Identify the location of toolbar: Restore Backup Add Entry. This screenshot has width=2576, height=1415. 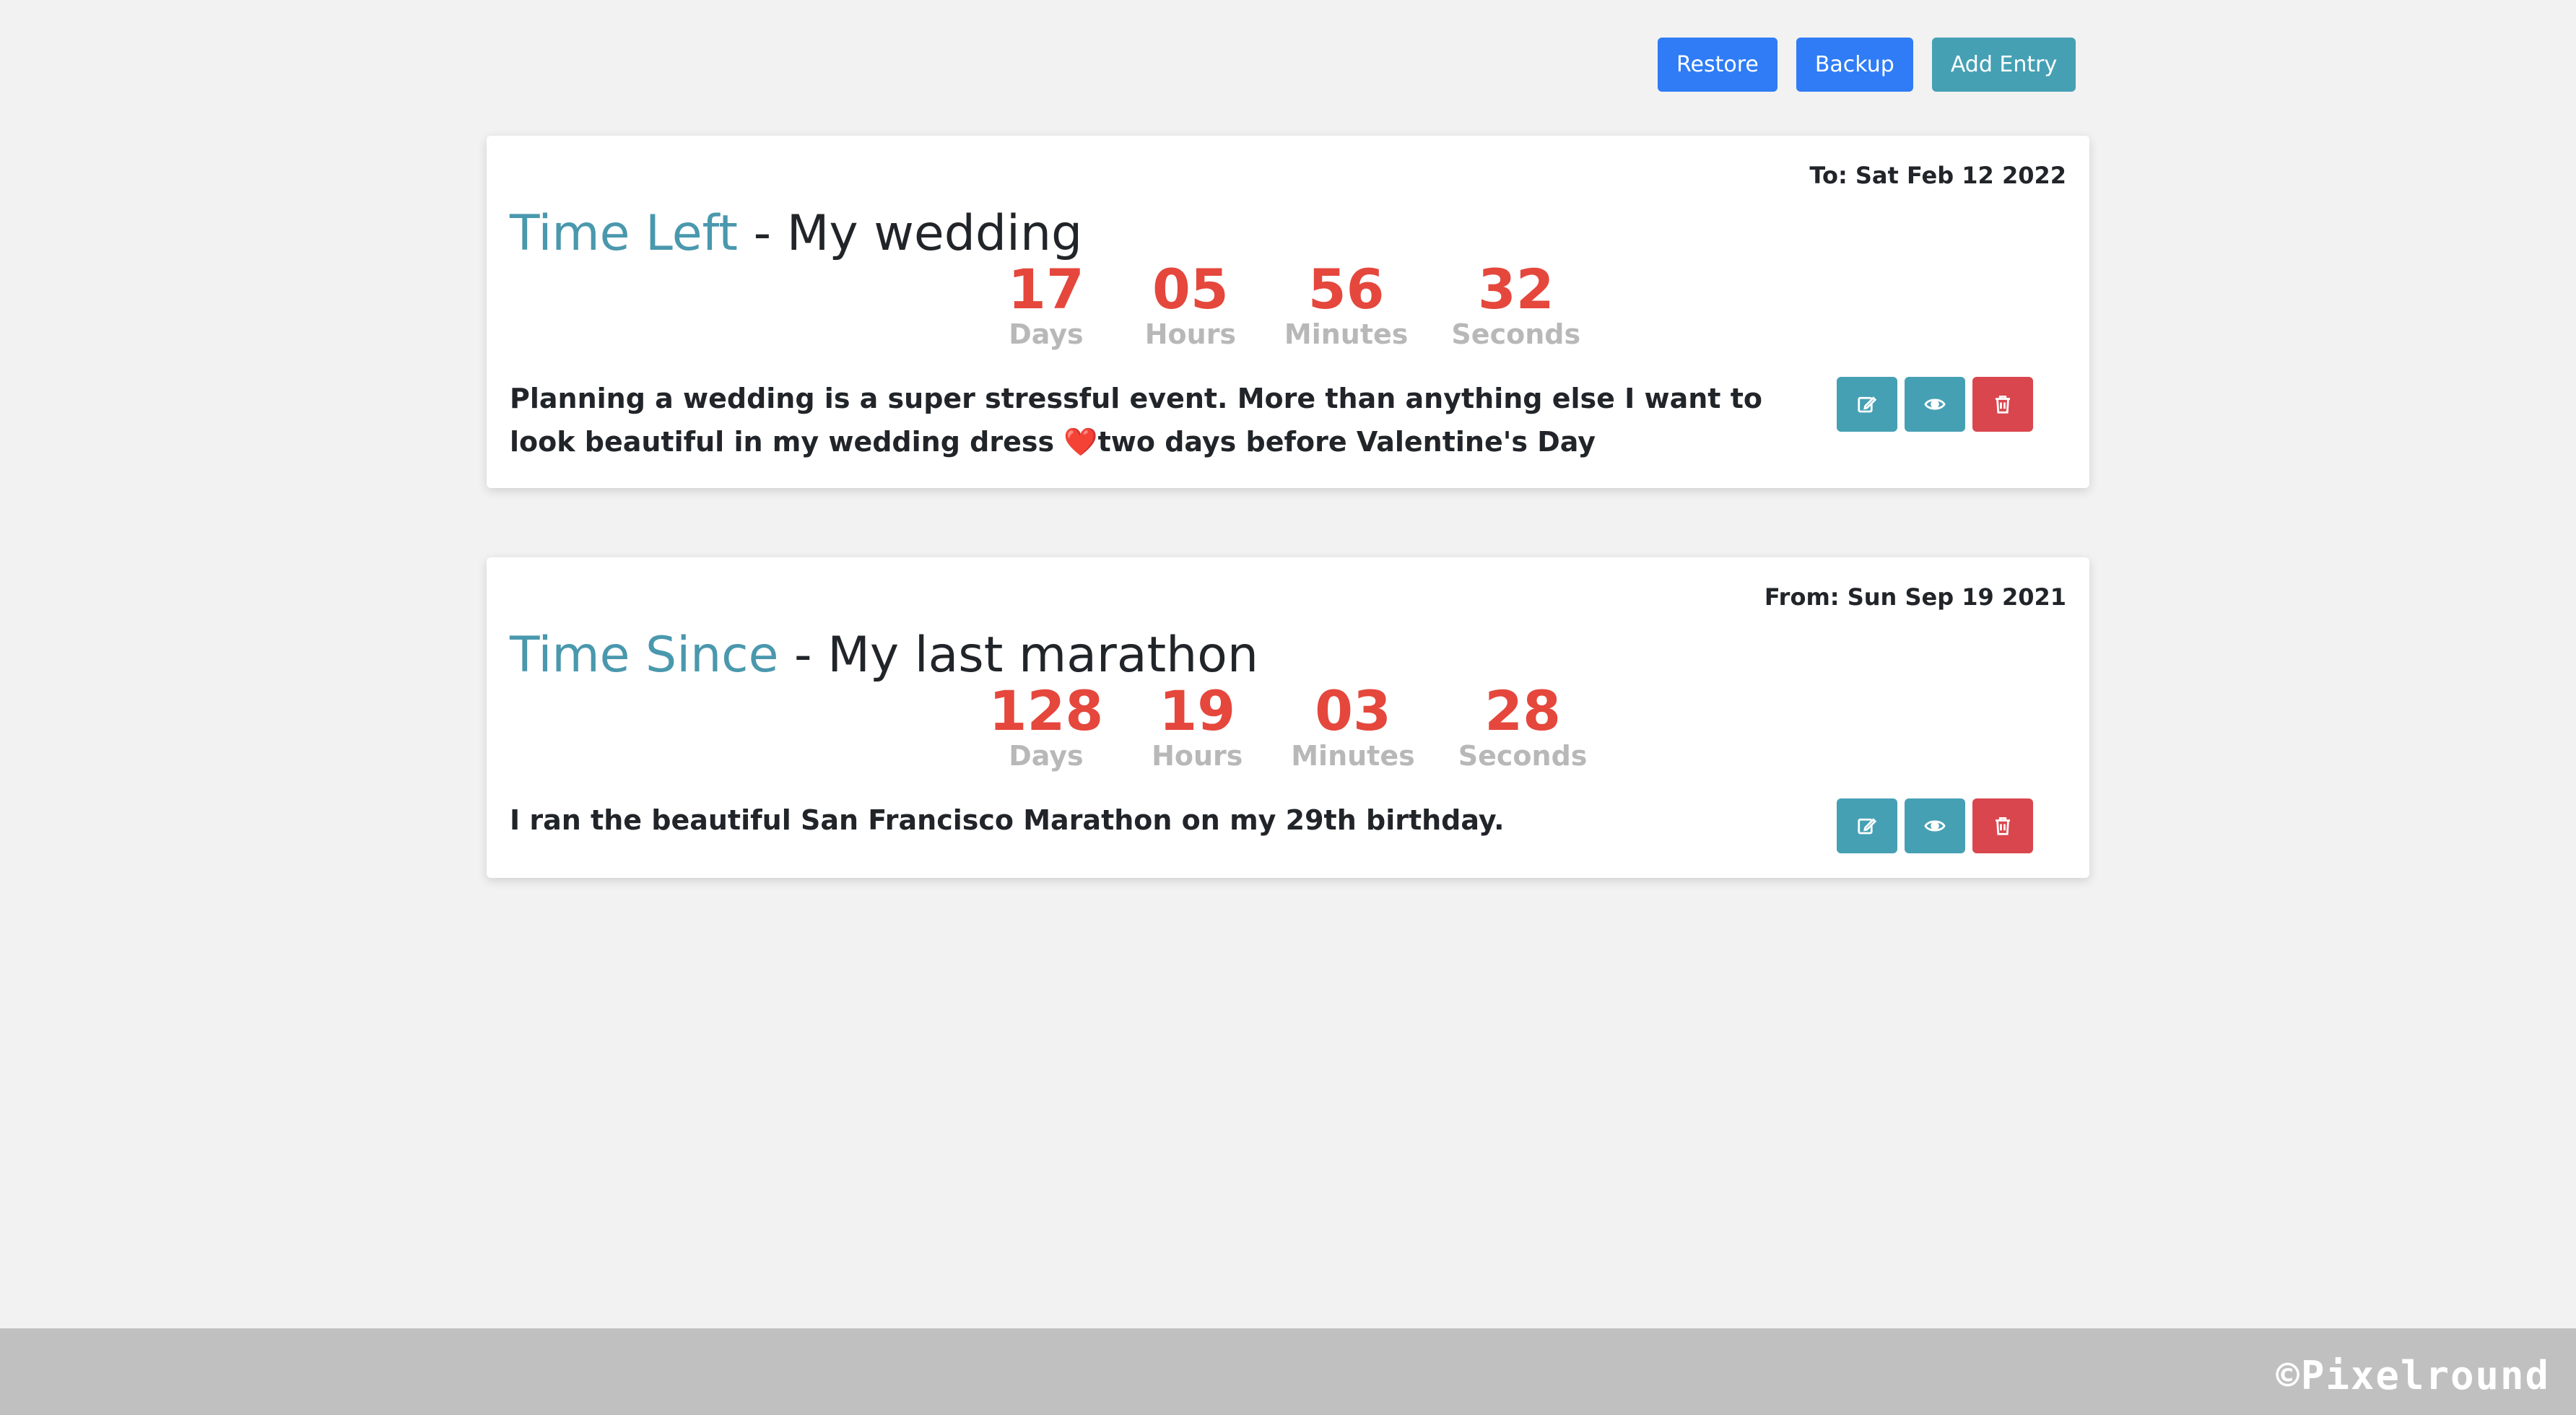
(1867, 65).